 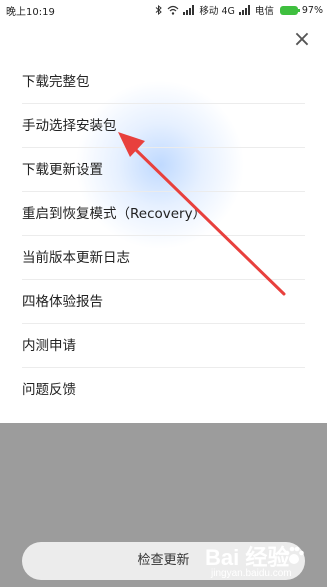 I want to click on status-bar: 晚上10:19 移动 4G 电信 97%, so click(x=163, y=10).